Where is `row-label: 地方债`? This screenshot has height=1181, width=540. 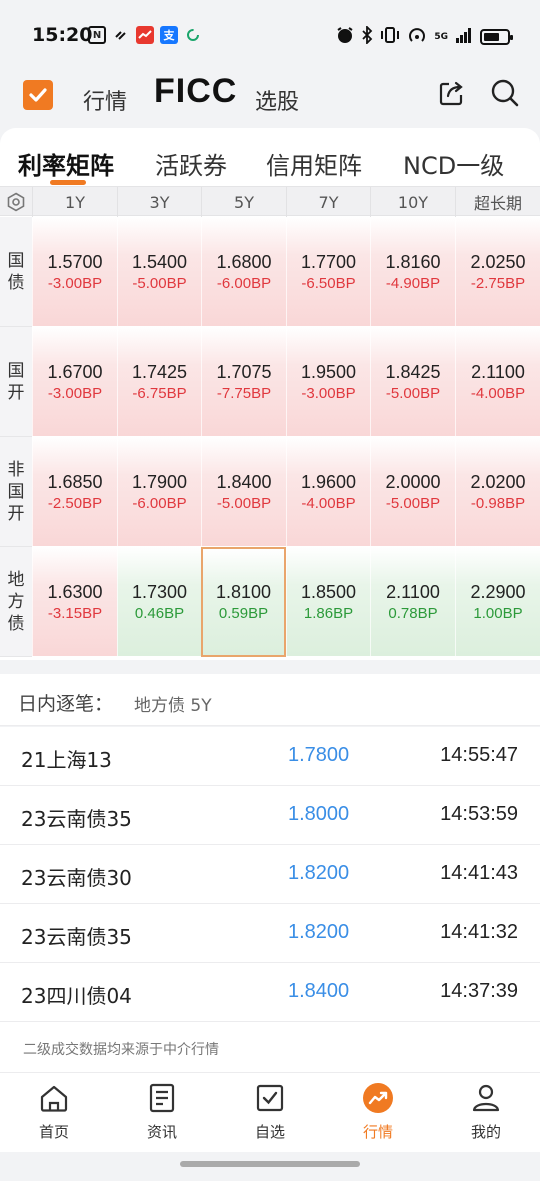
row-label: 地方债 is located at coordinates (16, 602).